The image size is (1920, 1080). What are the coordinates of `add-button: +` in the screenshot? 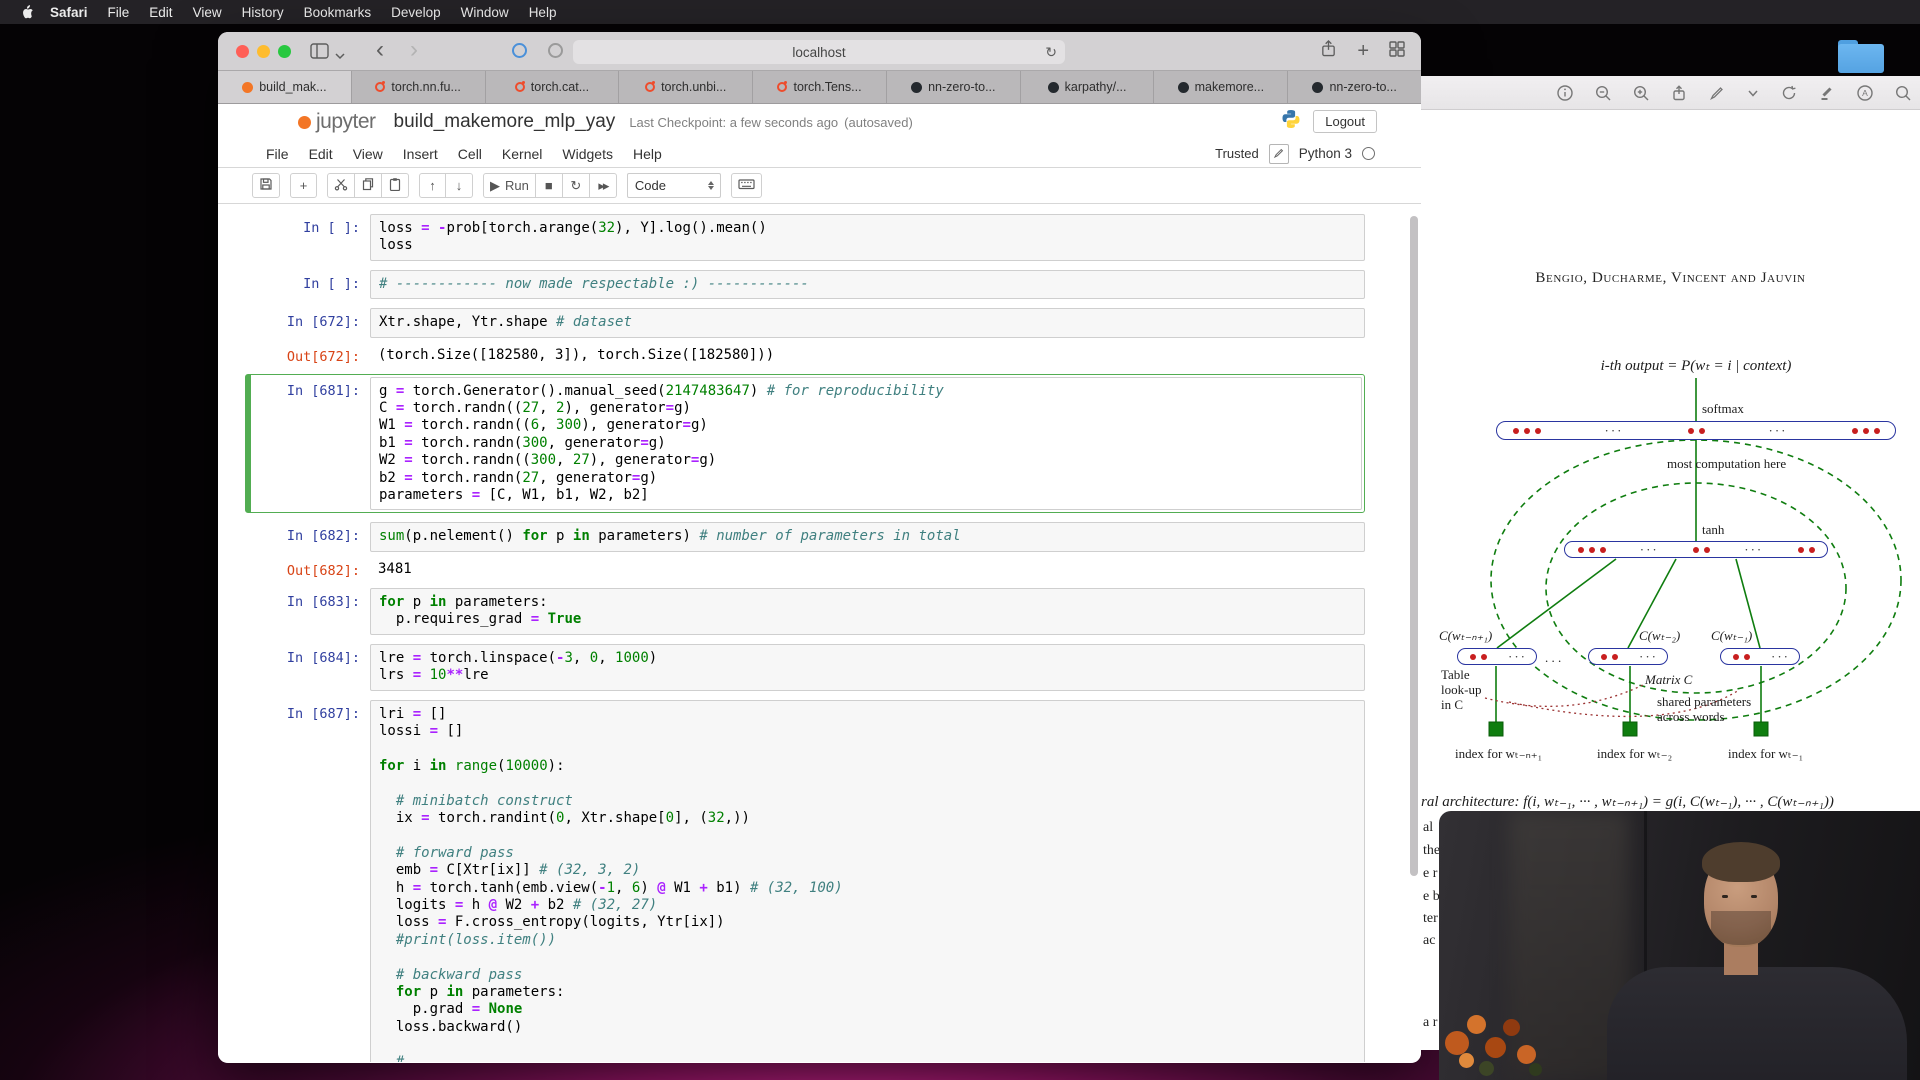 It's located at (303, 185).